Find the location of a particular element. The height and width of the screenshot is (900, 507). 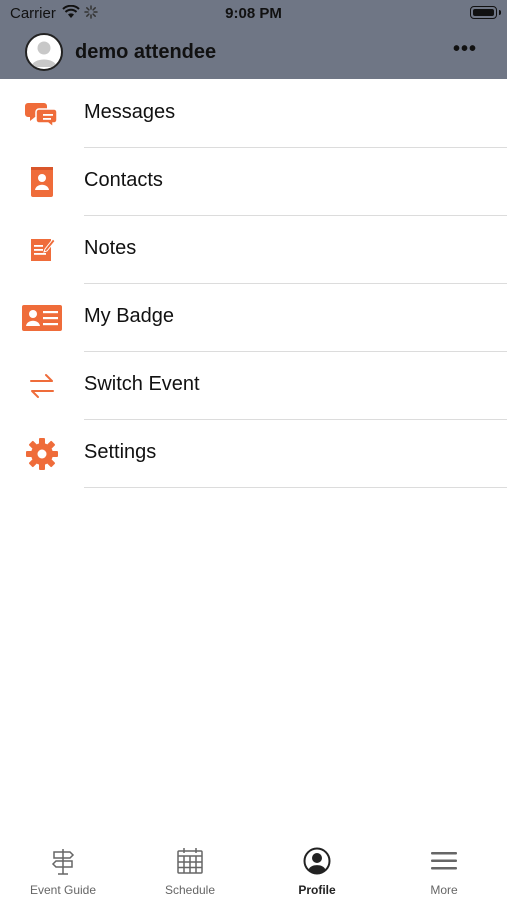

tab-label: Event Guide is located at coordinates (63, 890).